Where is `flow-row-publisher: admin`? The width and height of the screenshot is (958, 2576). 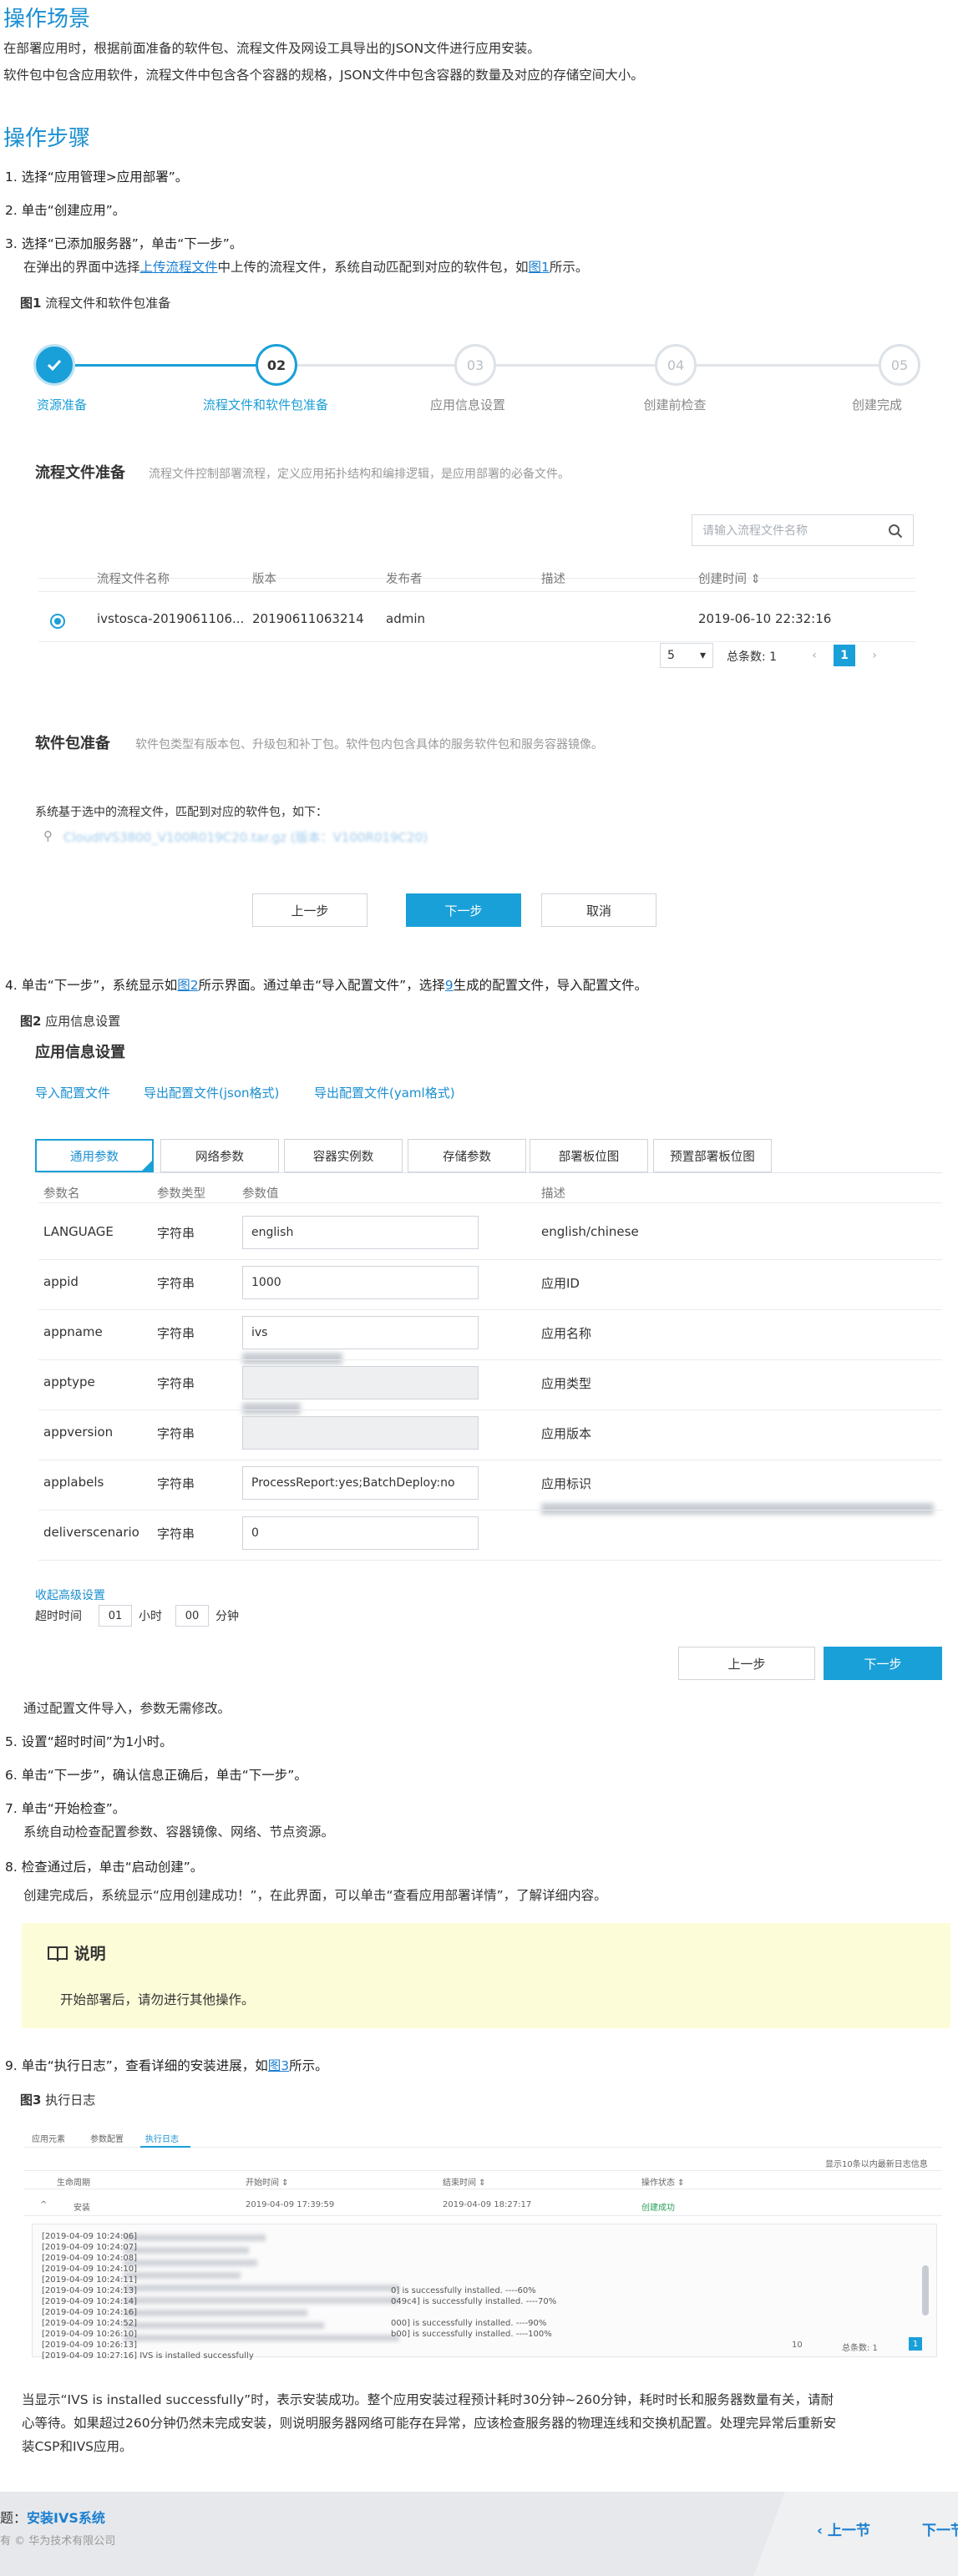
flow-row-publisher: admin is located at coordinates (405, 618).